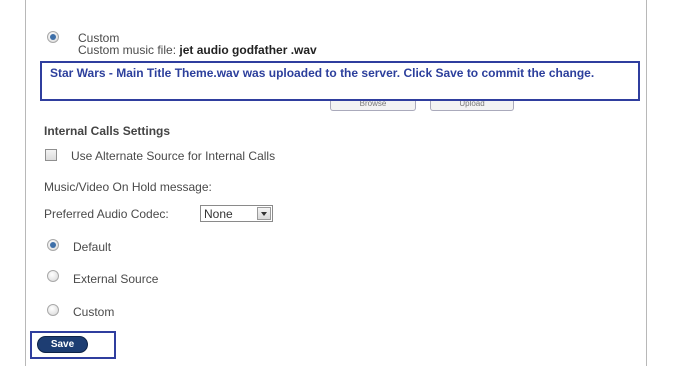  Describe the element at coordinates (127, 50) in the screenshot. I see `custom-music-file-label: Custom music file:` at that location.